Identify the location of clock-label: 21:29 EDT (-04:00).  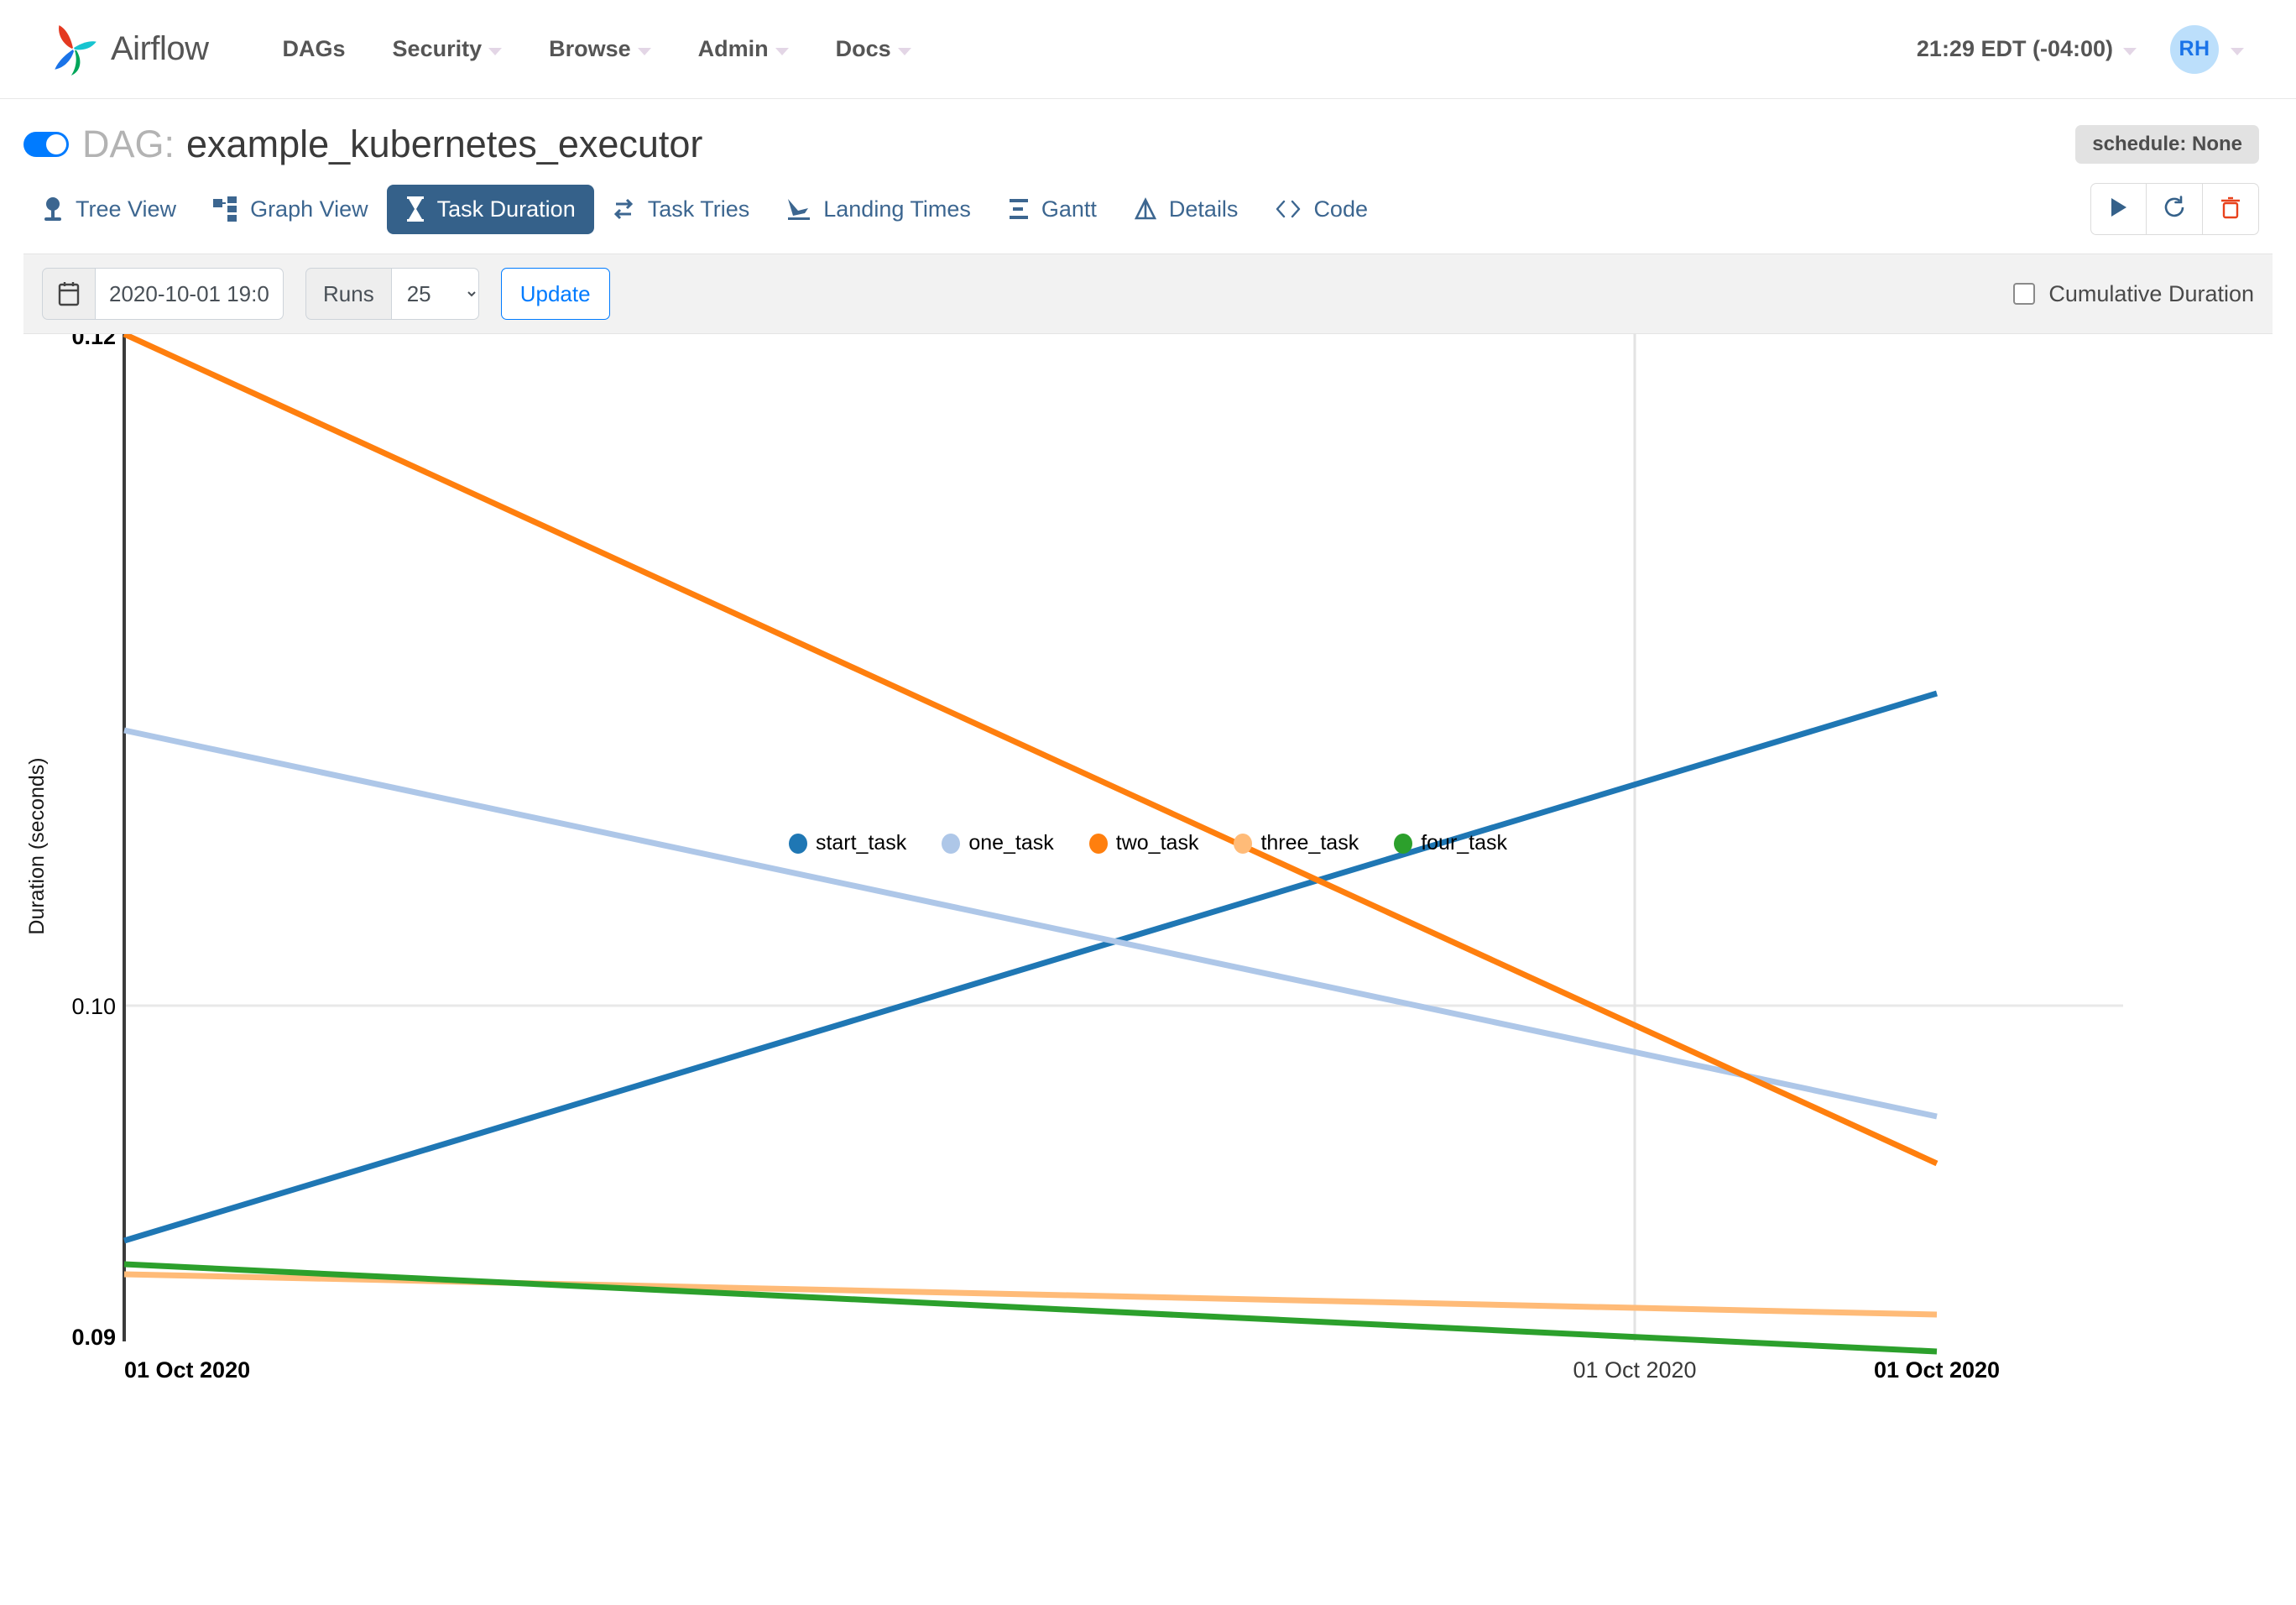
(2014, 48).